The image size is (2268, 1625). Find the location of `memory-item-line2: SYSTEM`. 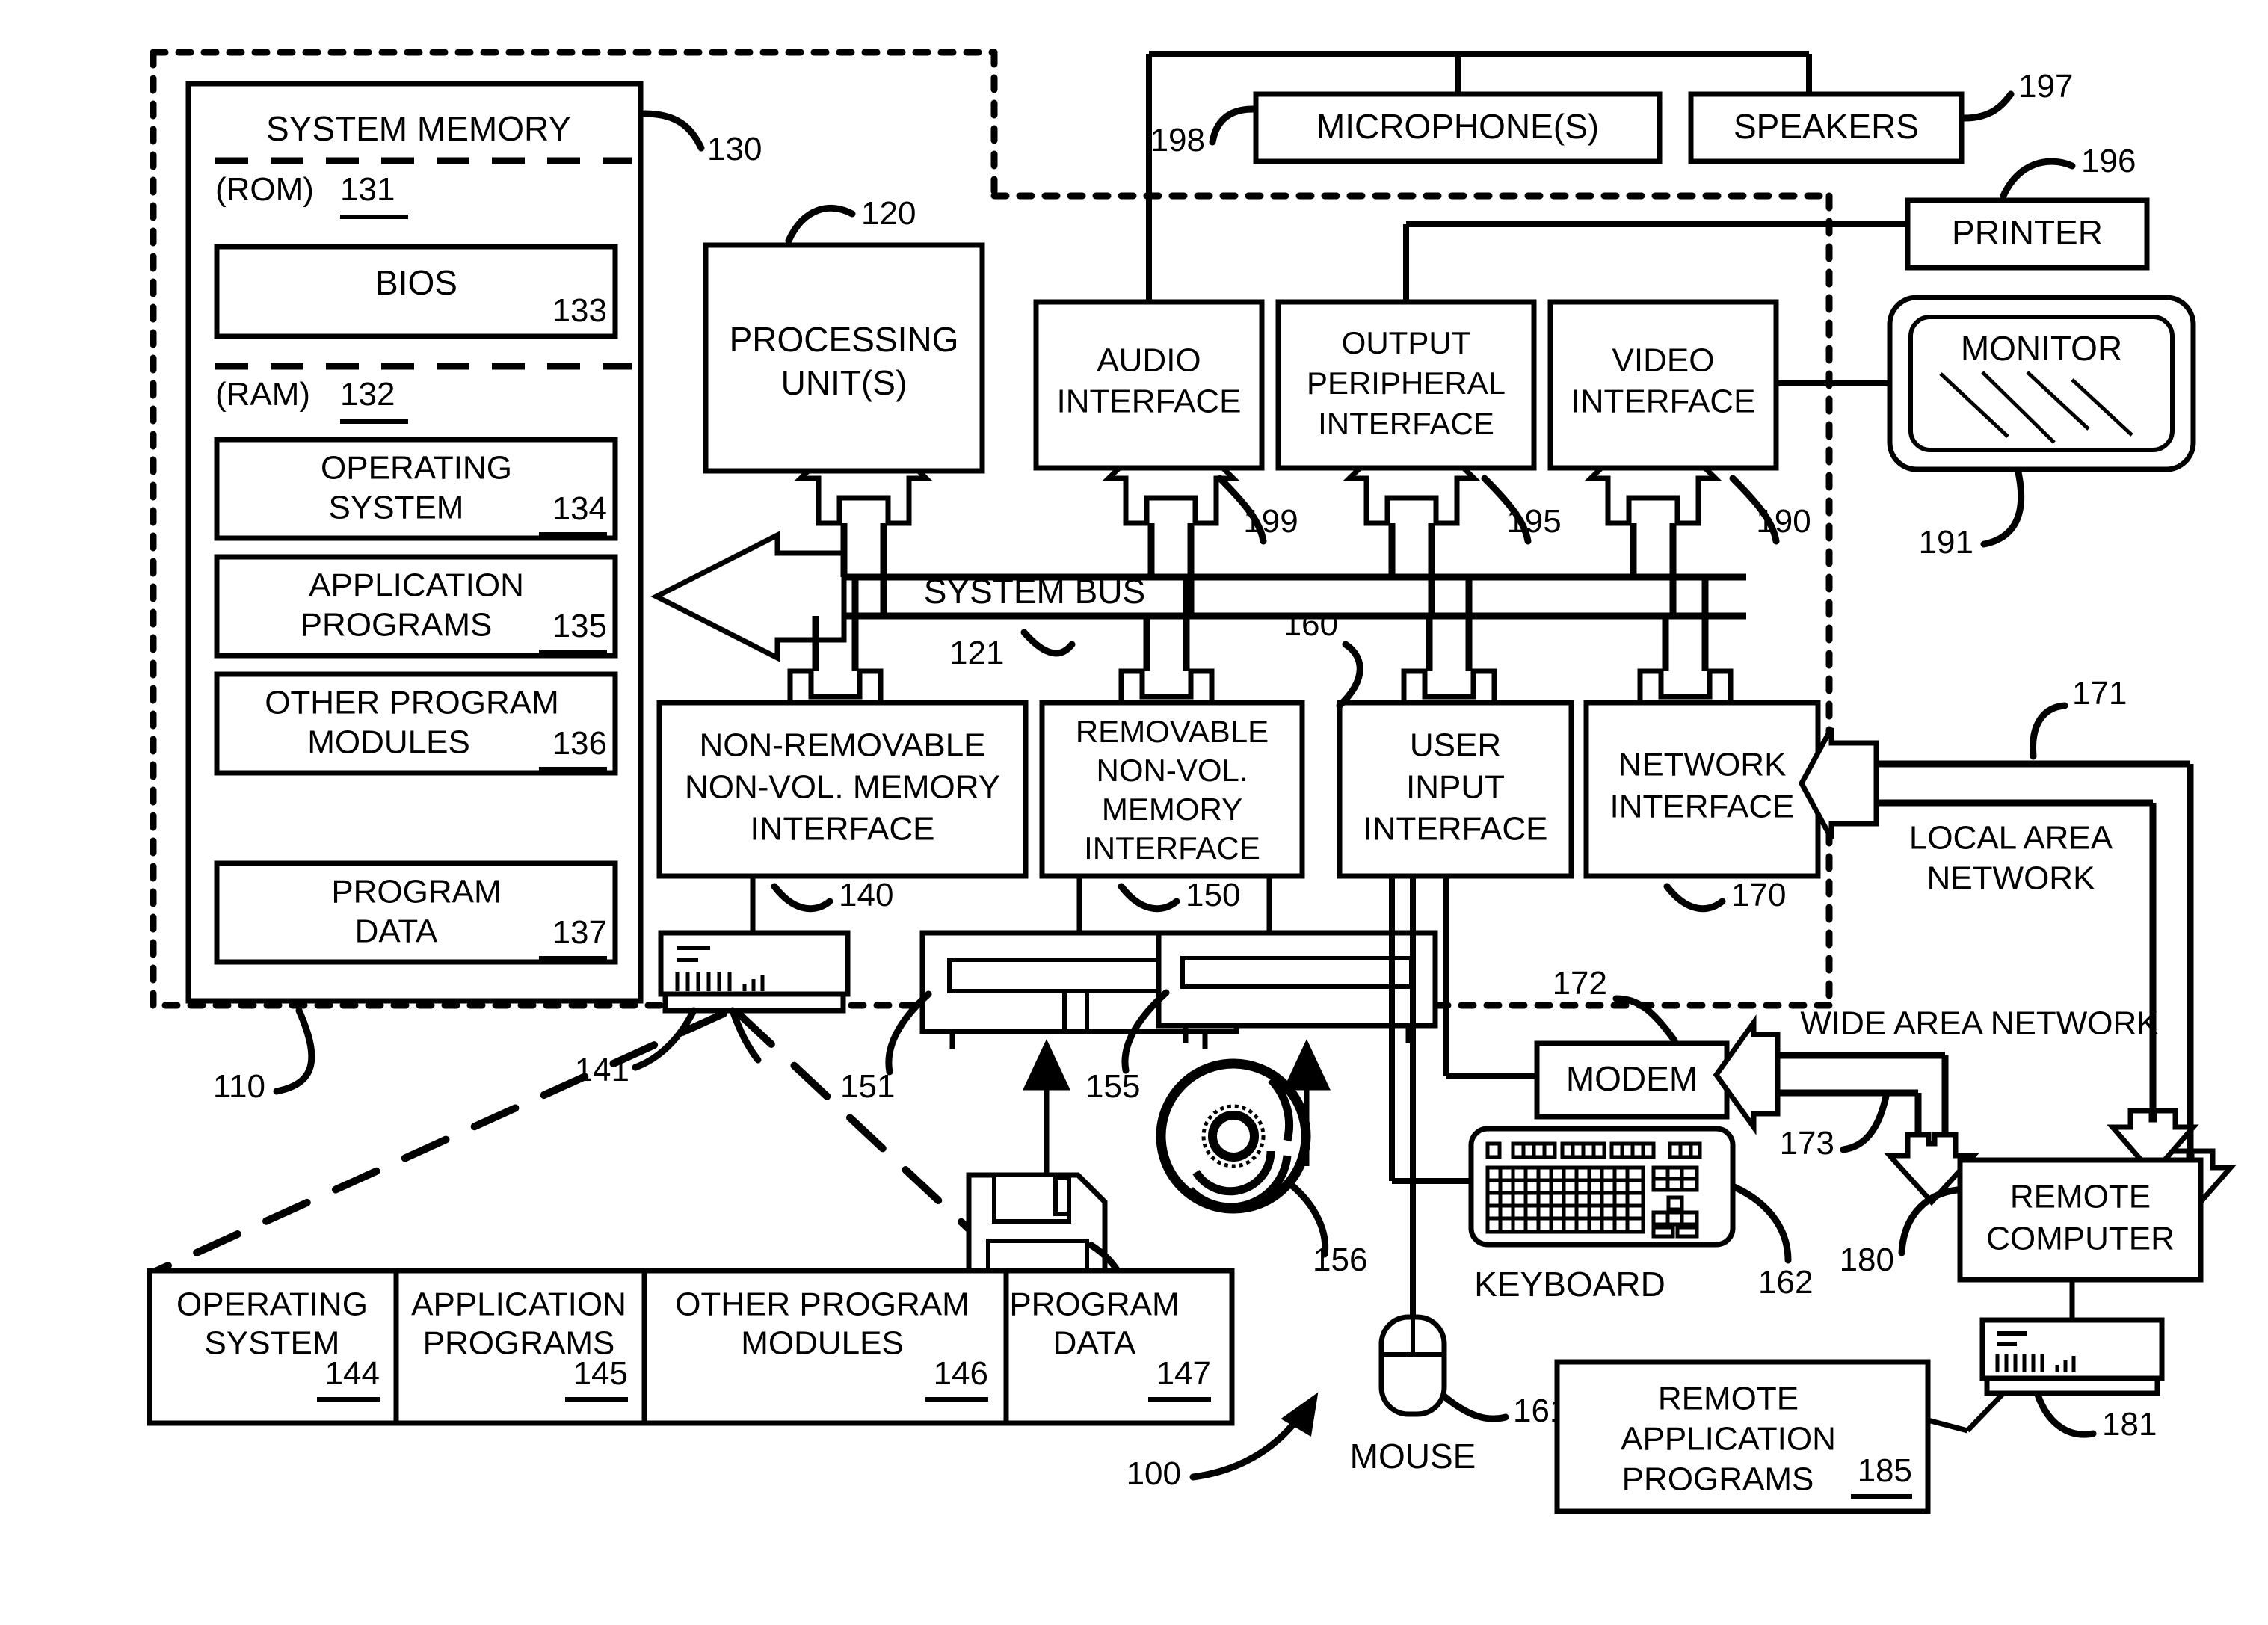

memory-item-line2: SYSTEM is located at coordinates (396, 508).